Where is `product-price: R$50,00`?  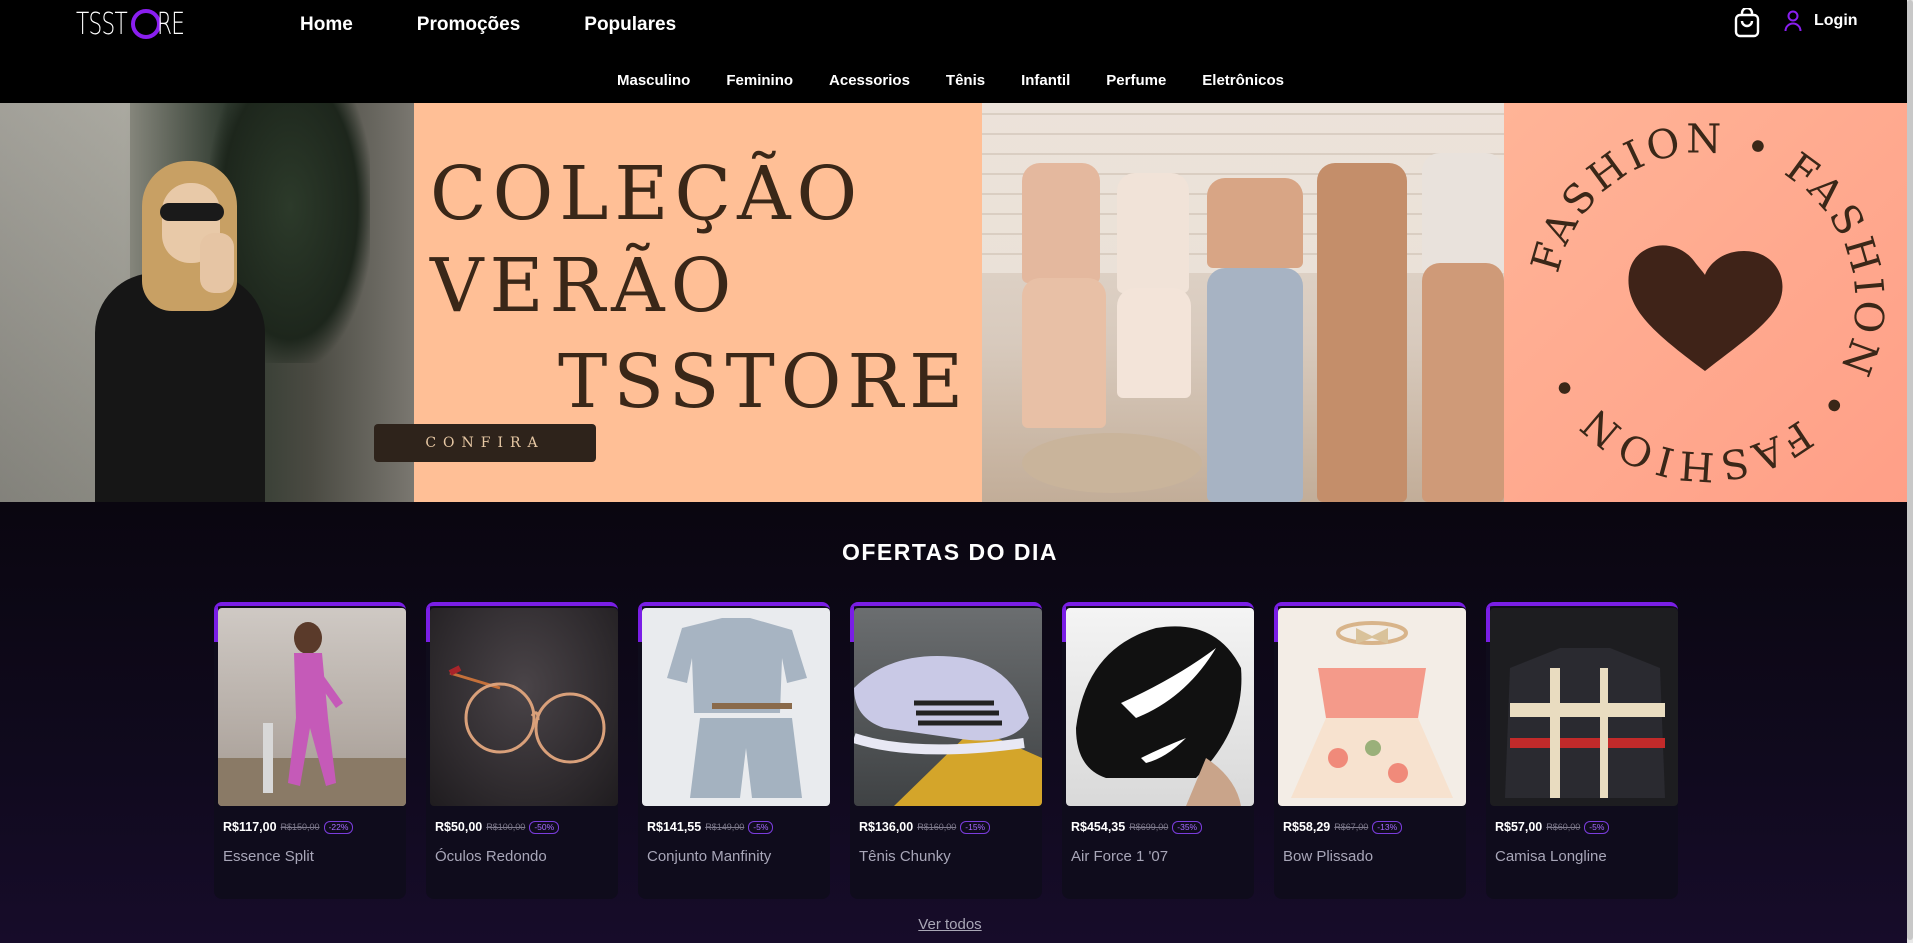
product-price: R$50,00 is located at coordinates (459, 827).